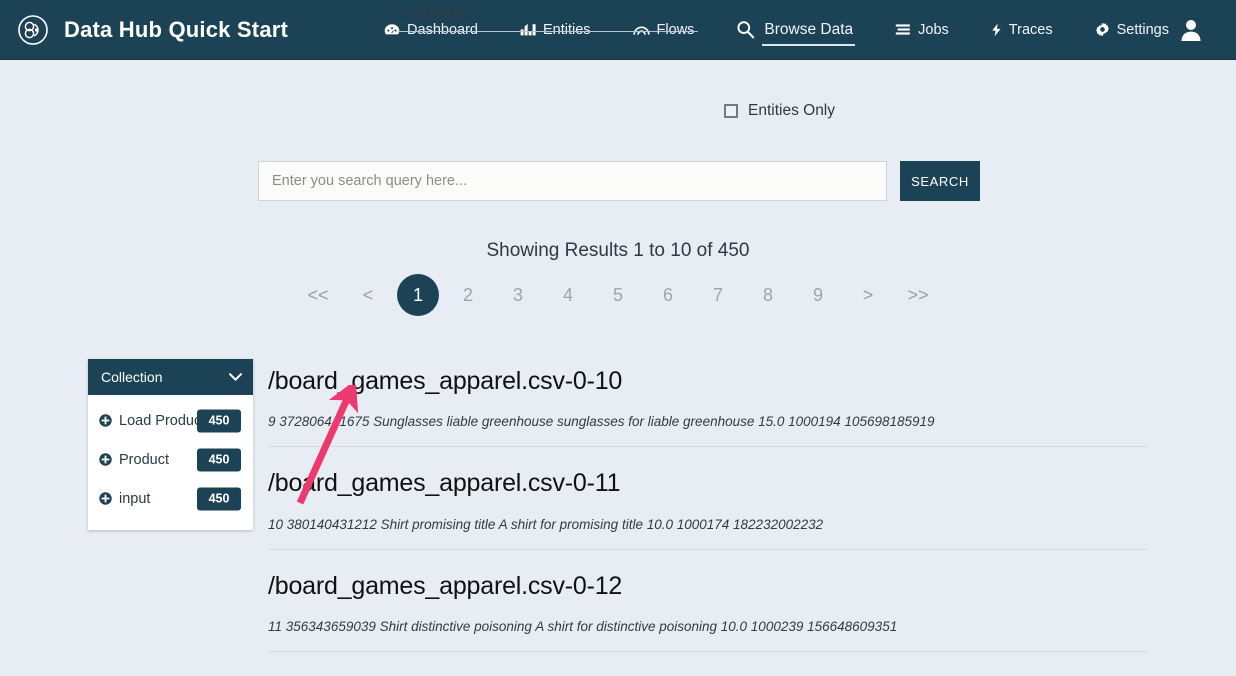  What do you see at coordinates (903, 29) in the screenshot?
I see `jobs-list-icon` at bounding box center [903, 29].